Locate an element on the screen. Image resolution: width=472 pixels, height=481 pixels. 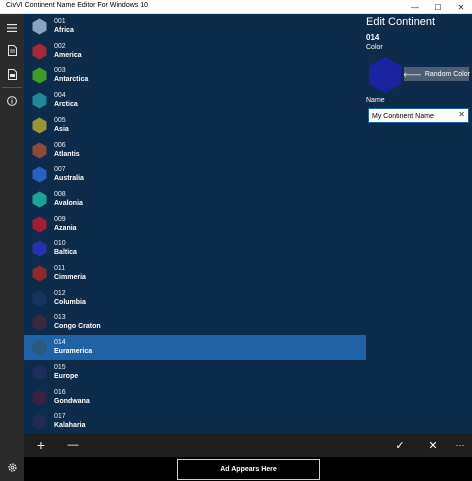
continent-name: Kalaharia is located at coordinates (70, 426).